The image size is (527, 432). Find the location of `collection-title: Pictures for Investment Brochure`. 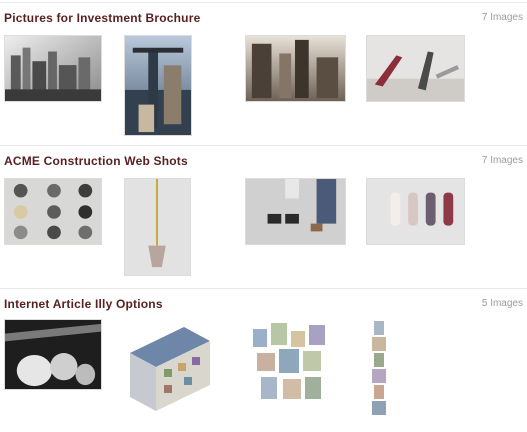

collection-title: Pictures for Investment Brochure is located at coordinates (102, 18).